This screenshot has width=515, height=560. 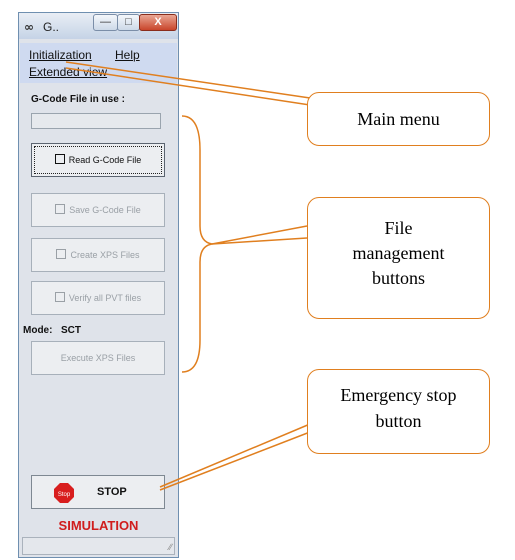 I want to click on emergency-stop-pointer-upper, so click(x=235, y=455).